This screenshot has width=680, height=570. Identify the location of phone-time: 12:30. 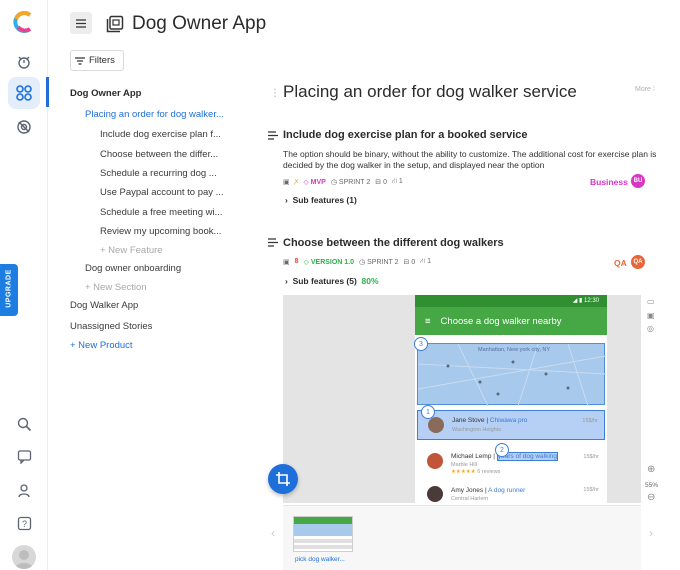
(591, 301).